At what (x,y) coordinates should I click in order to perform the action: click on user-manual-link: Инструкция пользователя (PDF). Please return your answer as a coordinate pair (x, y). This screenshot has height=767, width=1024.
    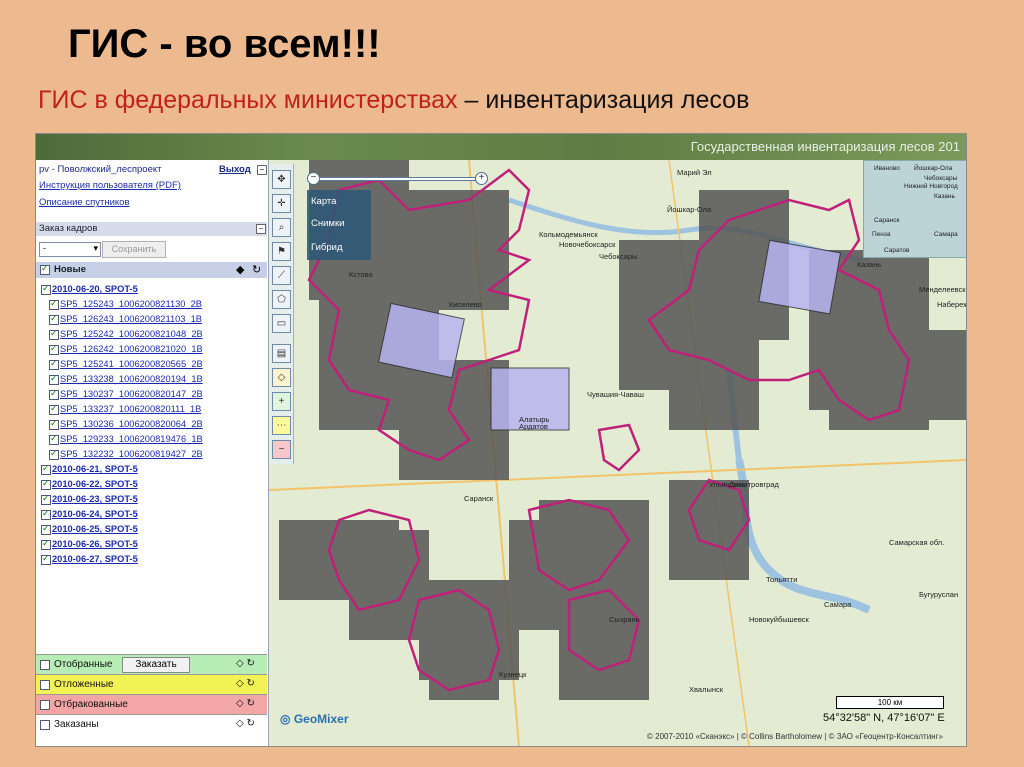
    Looking at the image, I should click on (110, 185).